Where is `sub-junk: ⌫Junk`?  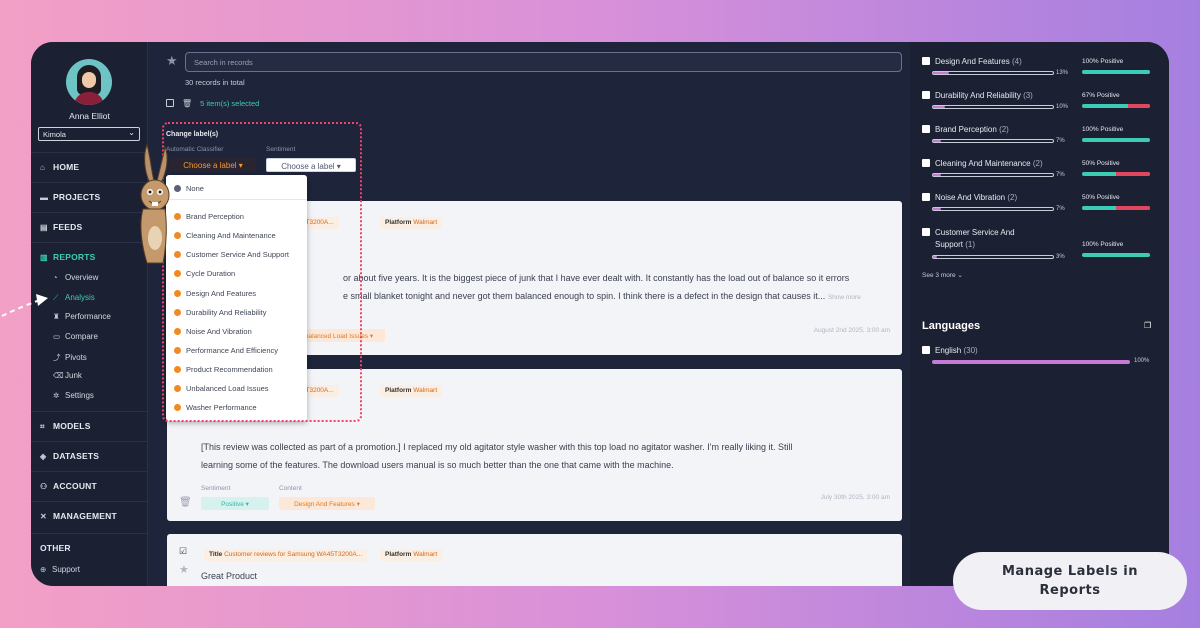
sub-junk: ⌫Junk is located at coordinates (67, 375).